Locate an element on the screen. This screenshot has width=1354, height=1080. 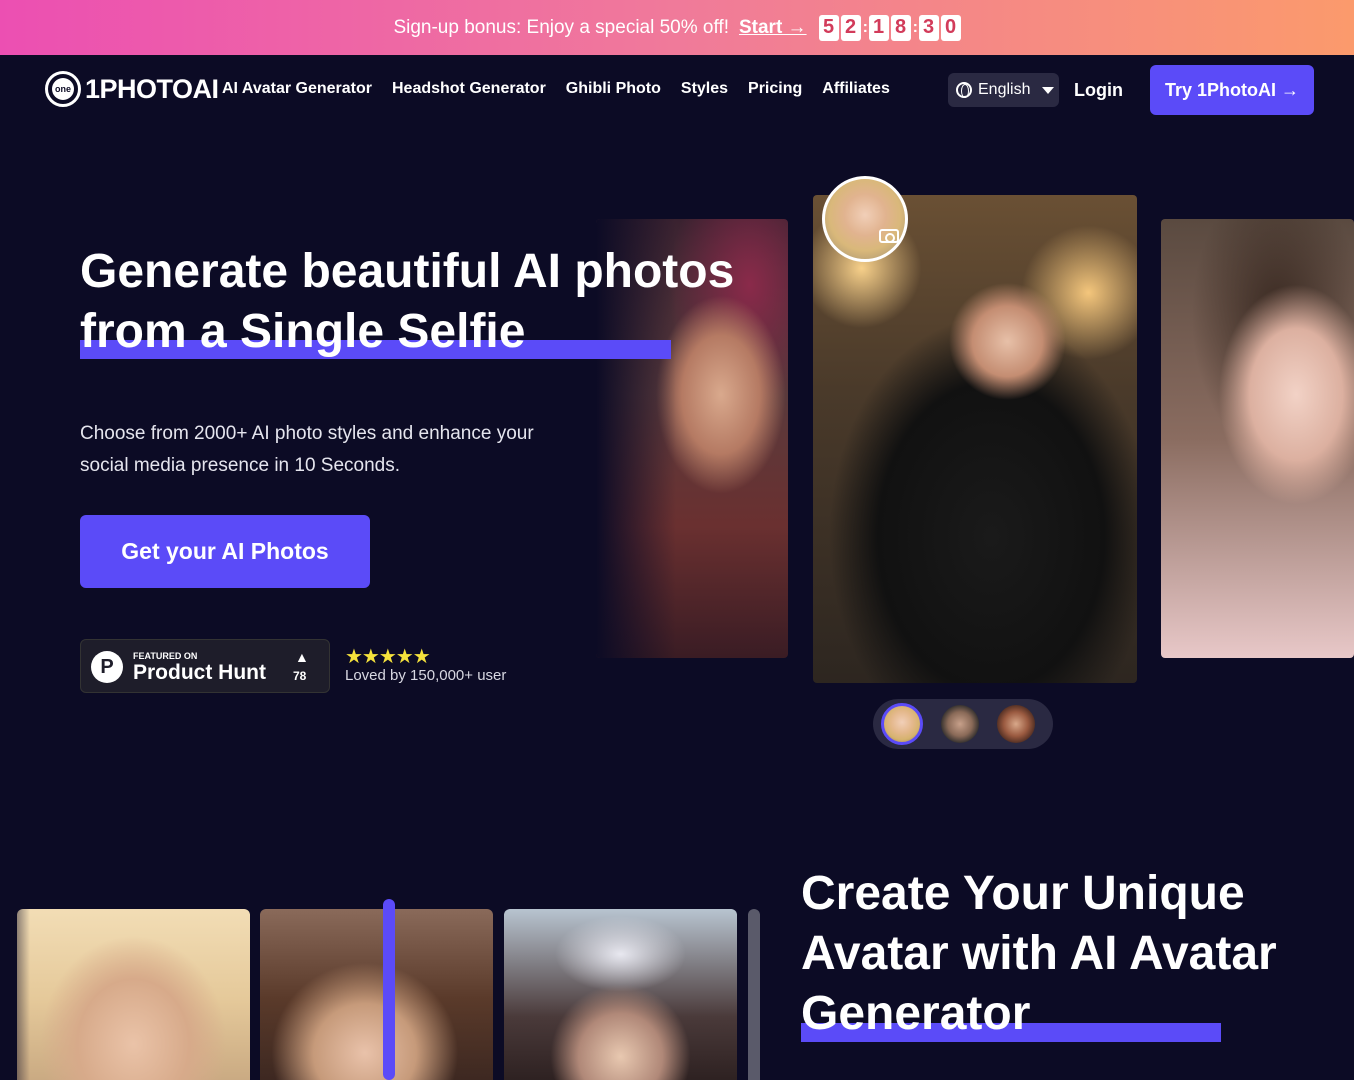
camera-icon is located at coordinates (889, 236).